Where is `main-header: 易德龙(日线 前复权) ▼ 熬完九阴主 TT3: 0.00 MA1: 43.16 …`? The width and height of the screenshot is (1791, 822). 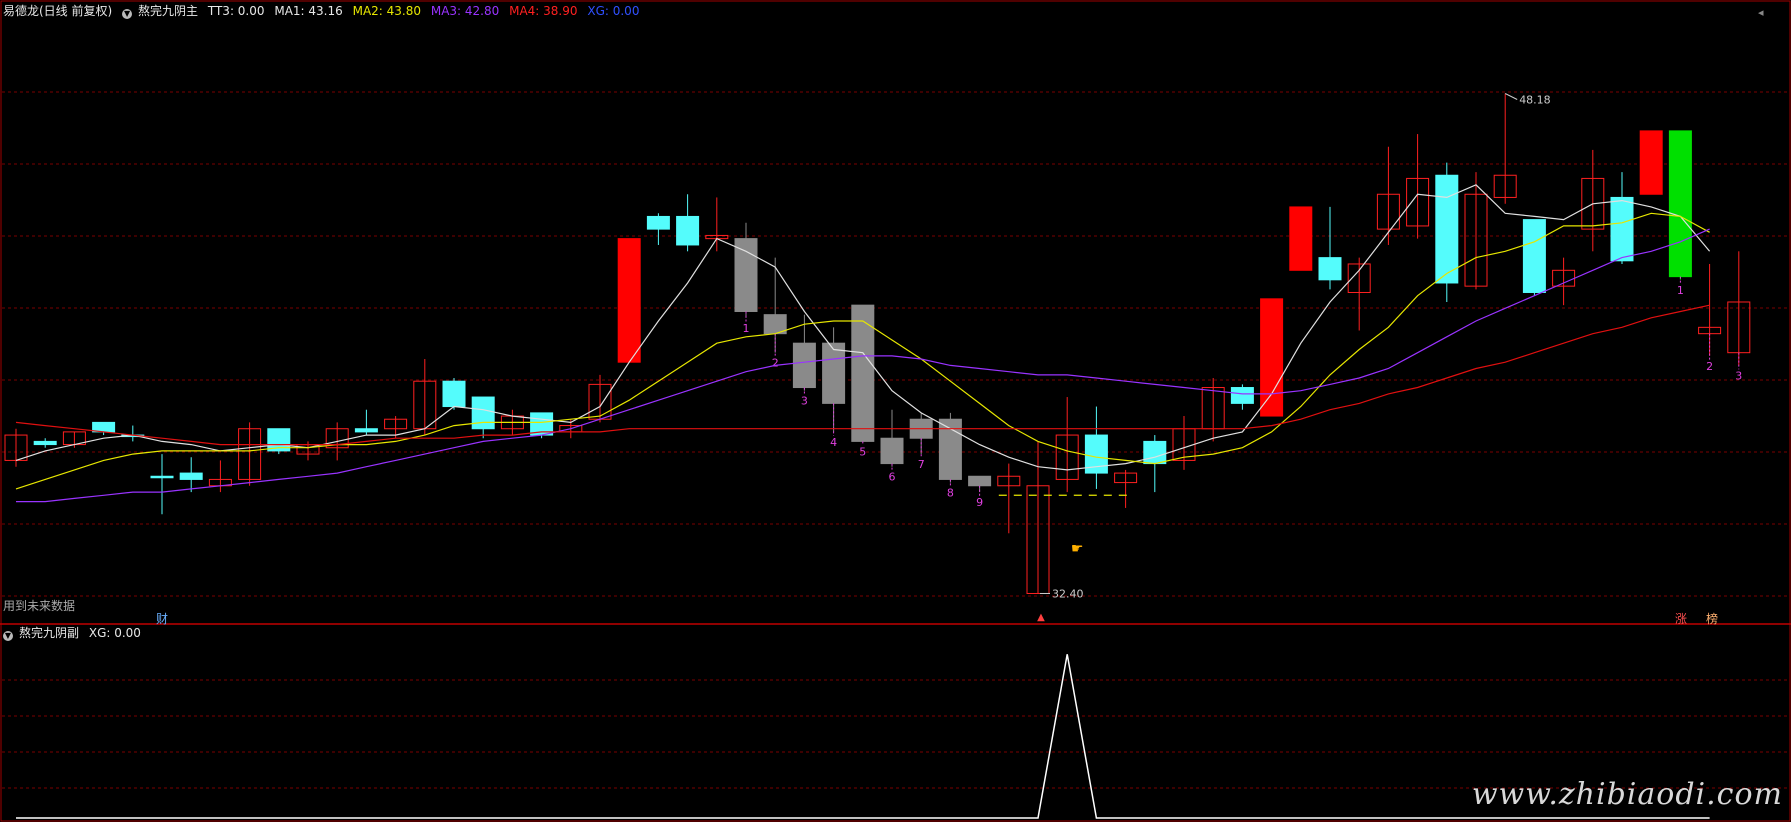 main-header: 易德龙(日线 前复权) ▼ 熬完九阴主 TT3: 0.00 MA1: 43.16 … is located at coordinates (324, 11).